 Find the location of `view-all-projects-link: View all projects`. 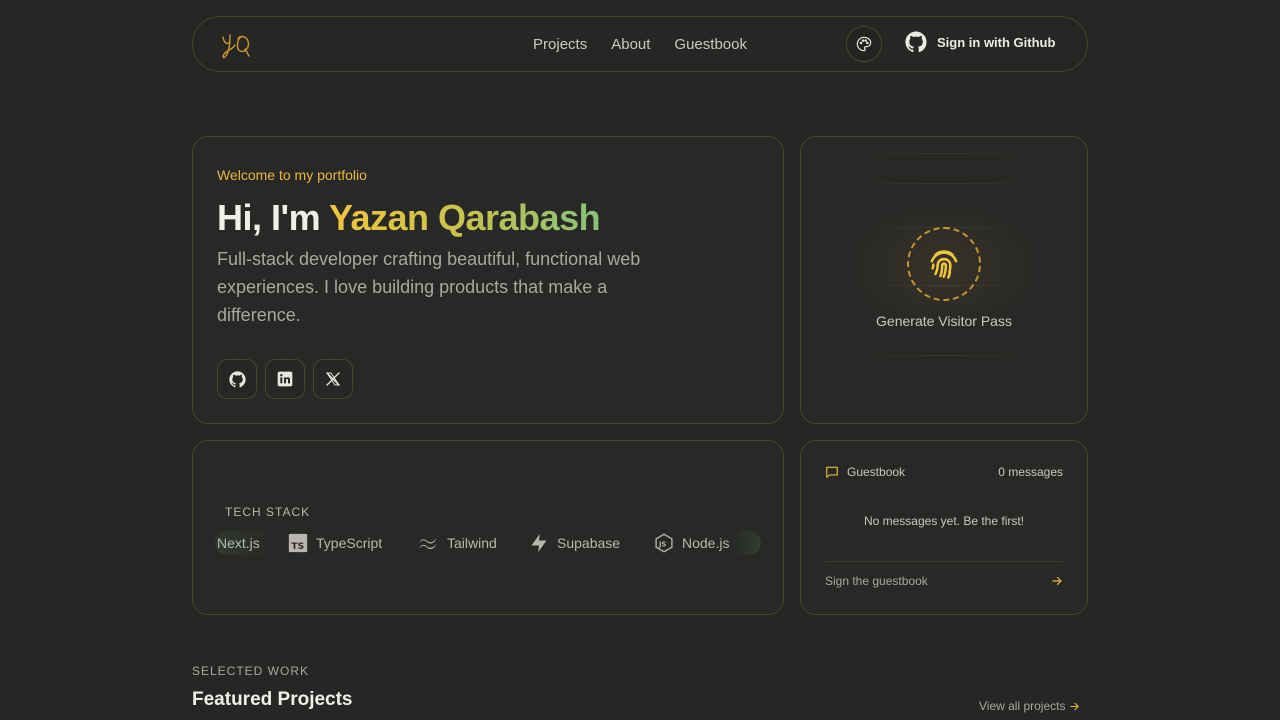

view-all-projects-link: View all projects is located at coordinates (1029, 706).